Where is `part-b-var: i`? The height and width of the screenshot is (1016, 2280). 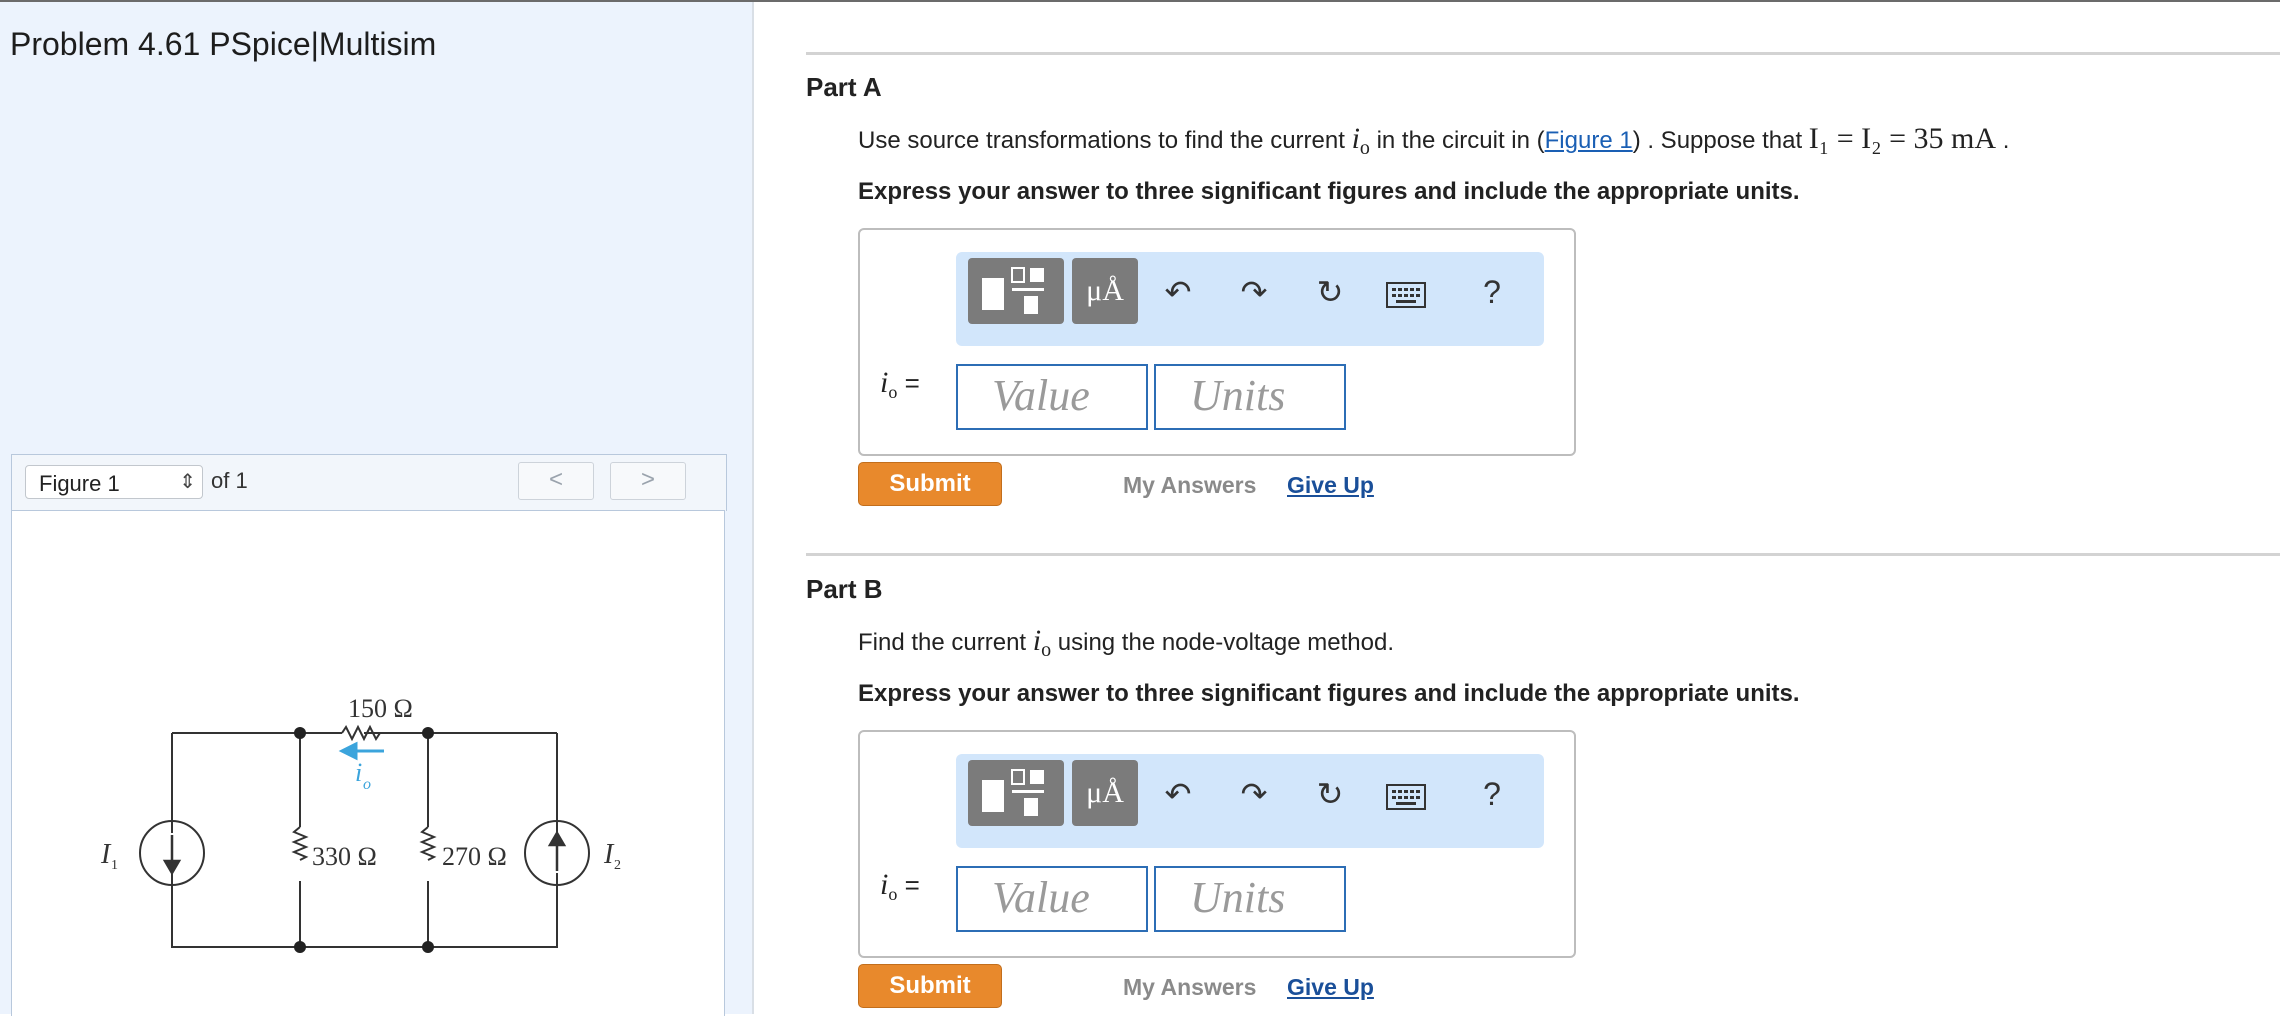 part-b-var: i is located at coordinates (1037, 640).